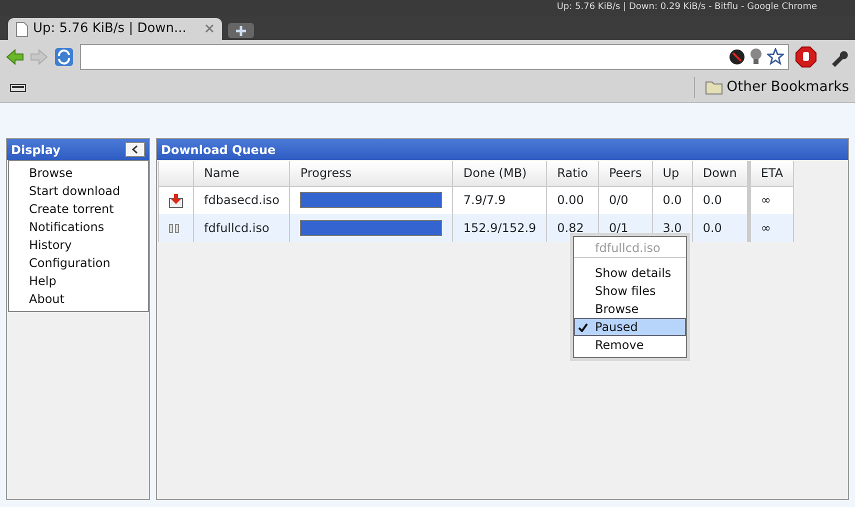 The width and height of the screenshot is (855, 507). What do you see at coordinates (78, 299) in the screenshot?
I see `menu-item: About` at bounding box center [78, 299].